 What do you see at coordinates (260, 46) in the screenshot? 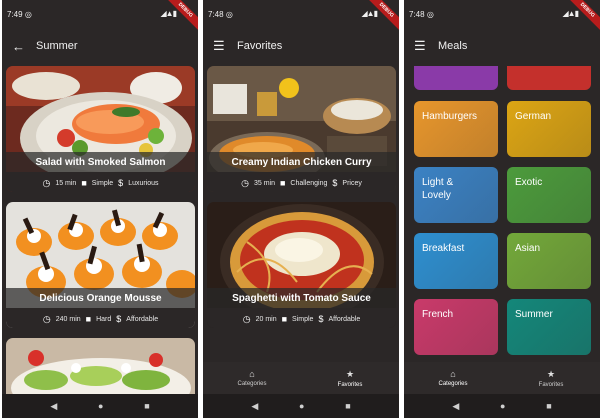
I see `page-title: Favorites` at bounding box center [260, 46].